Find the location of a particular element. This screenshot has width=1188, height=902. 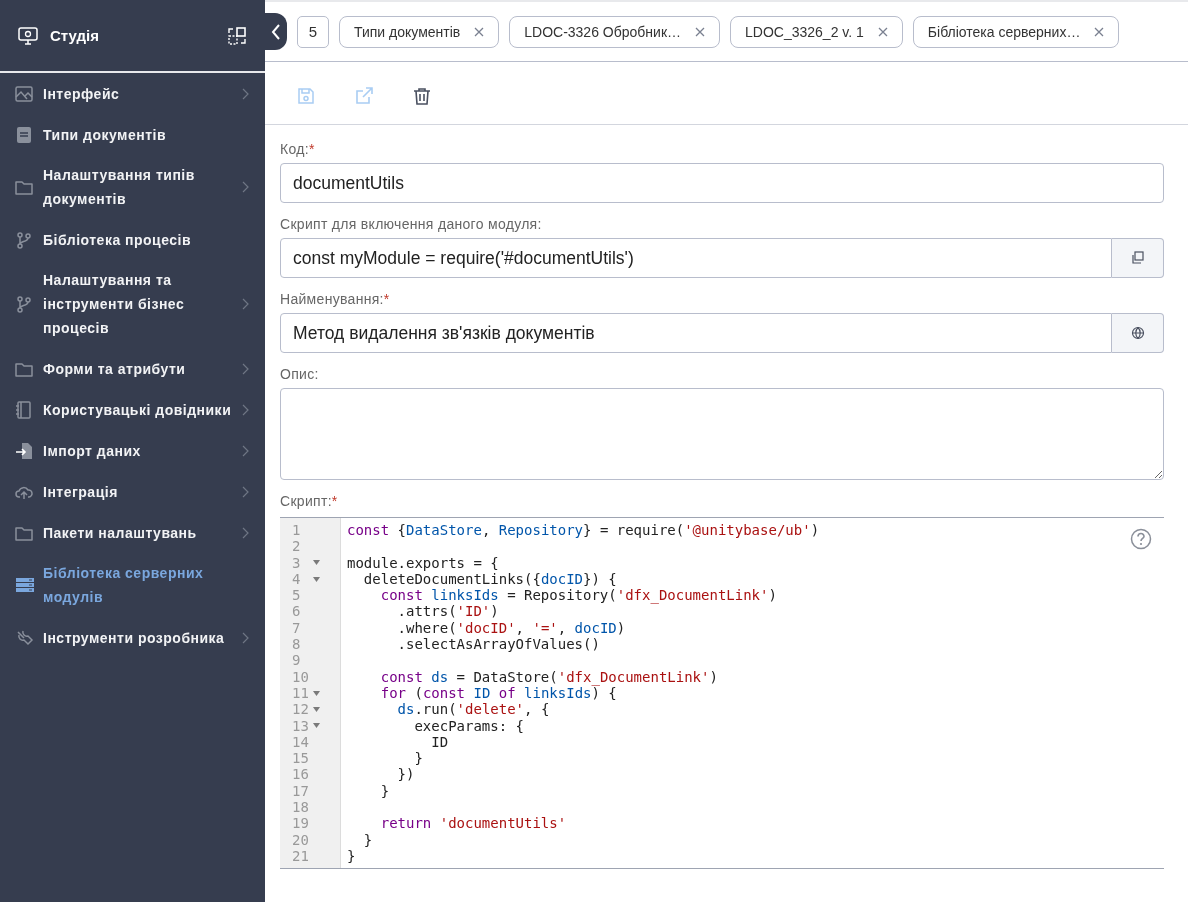

code-line: .selectAsArrayOfValues() is located at coordinates (498, 644).